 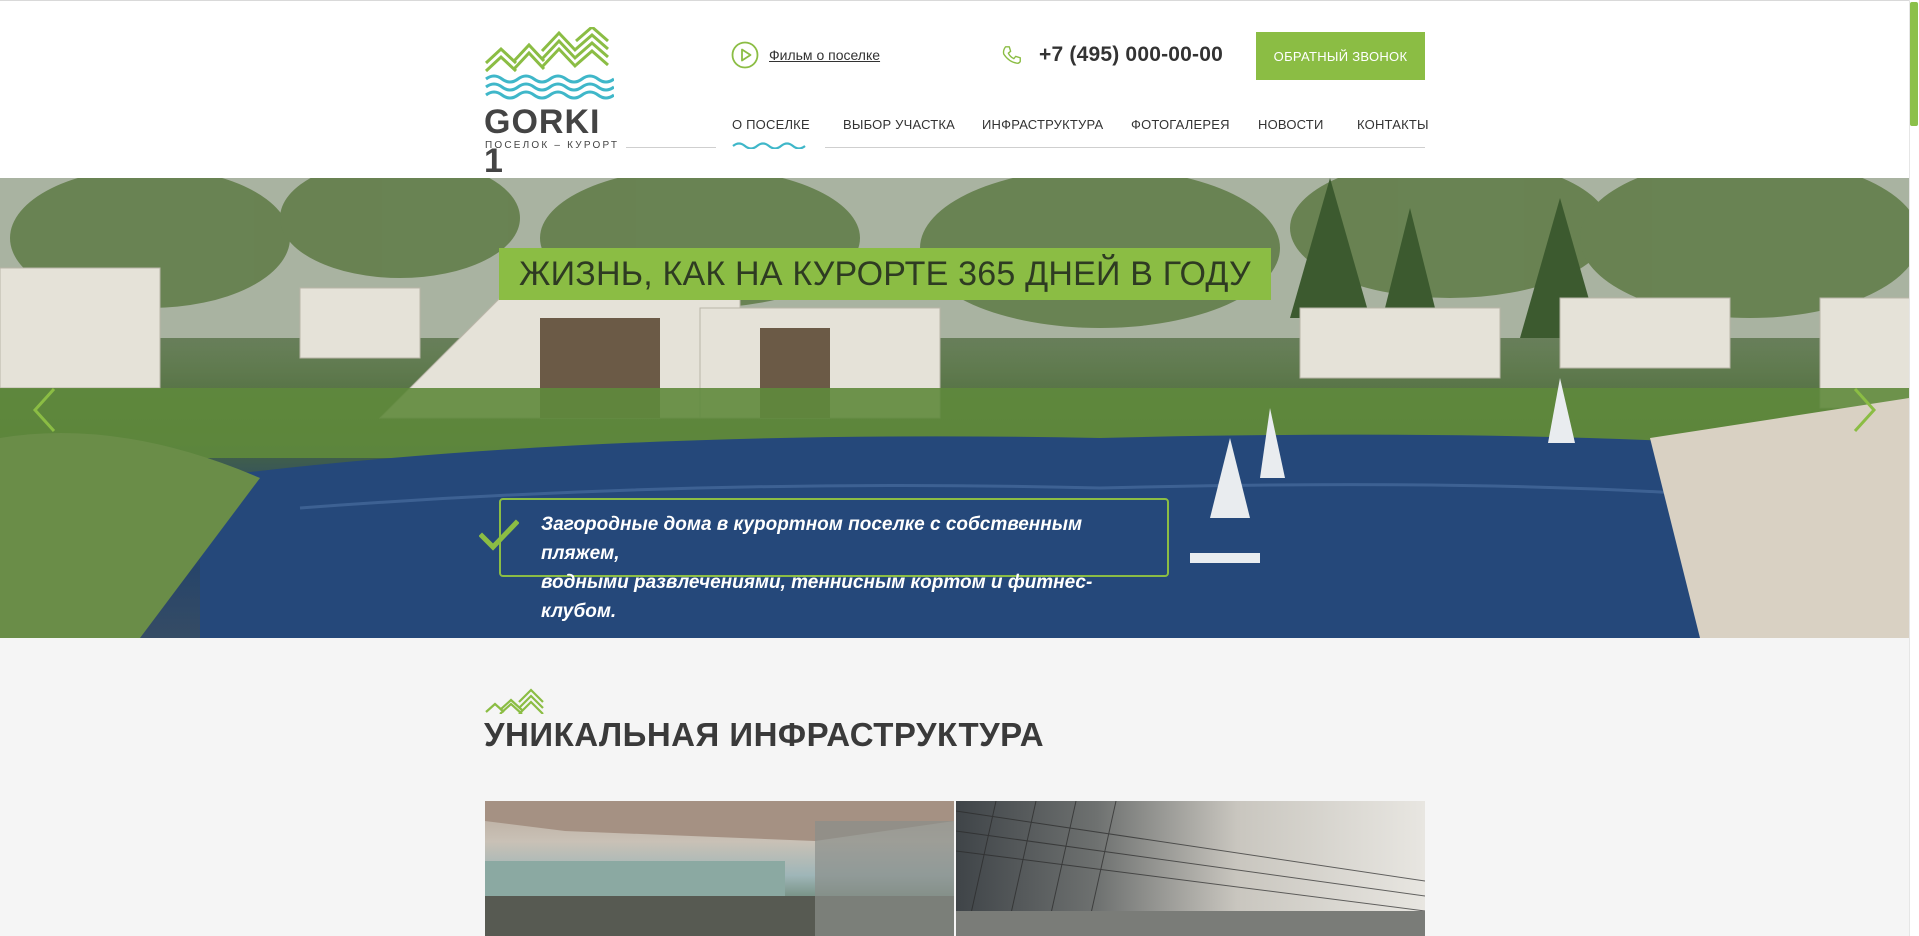 I want to click on infrastructure-card-restaurant, so click(x=719, y=868).